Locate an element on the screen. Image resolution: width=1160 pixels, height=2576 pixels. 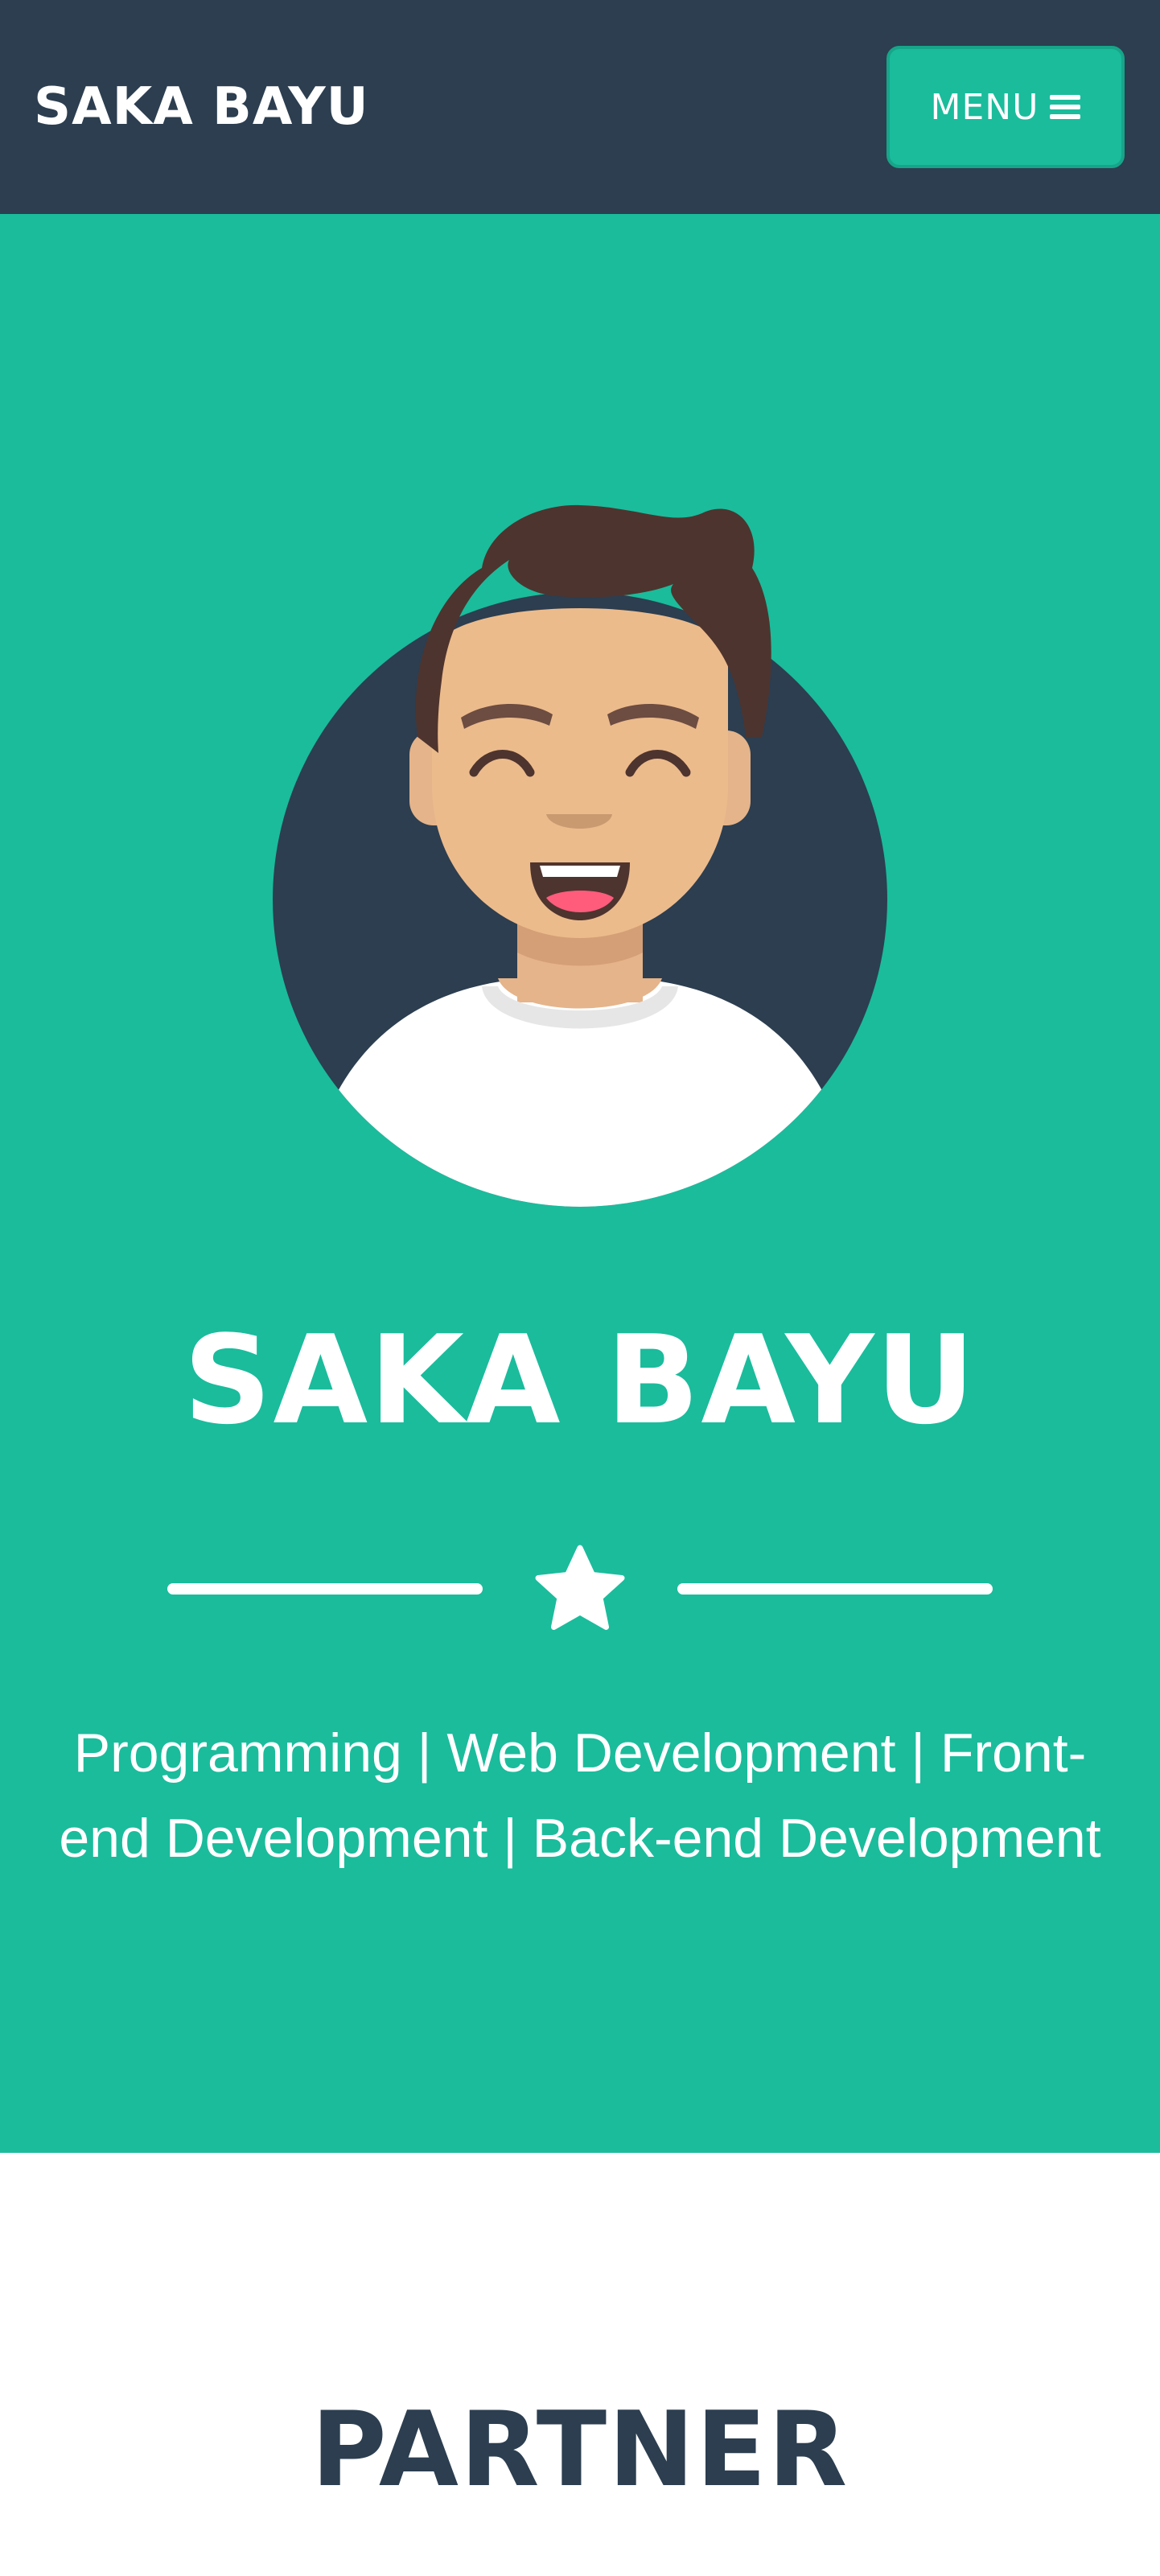
divider-line-left is located at coordinates (325, 1589).